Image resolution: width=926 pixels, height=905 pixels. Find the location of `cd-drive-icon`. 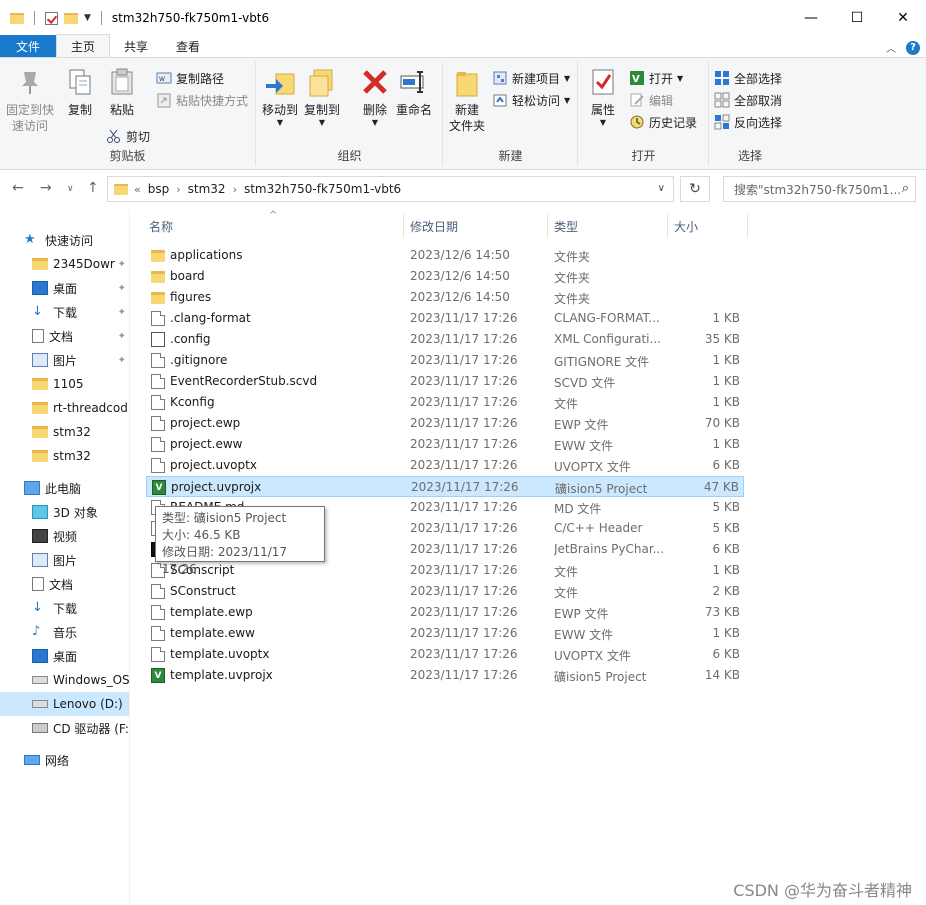

cd-drive-icon is located at coordinates (40, 728).